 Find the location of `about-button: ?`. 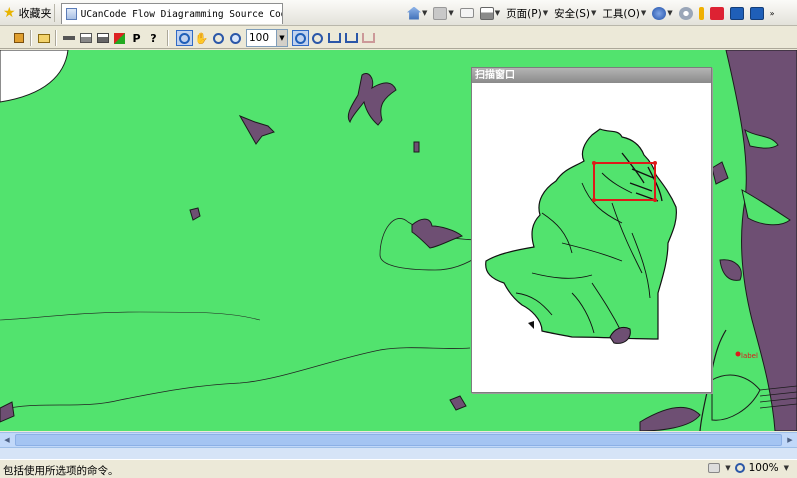

about-button: ? is located at coordinates (153, 38).